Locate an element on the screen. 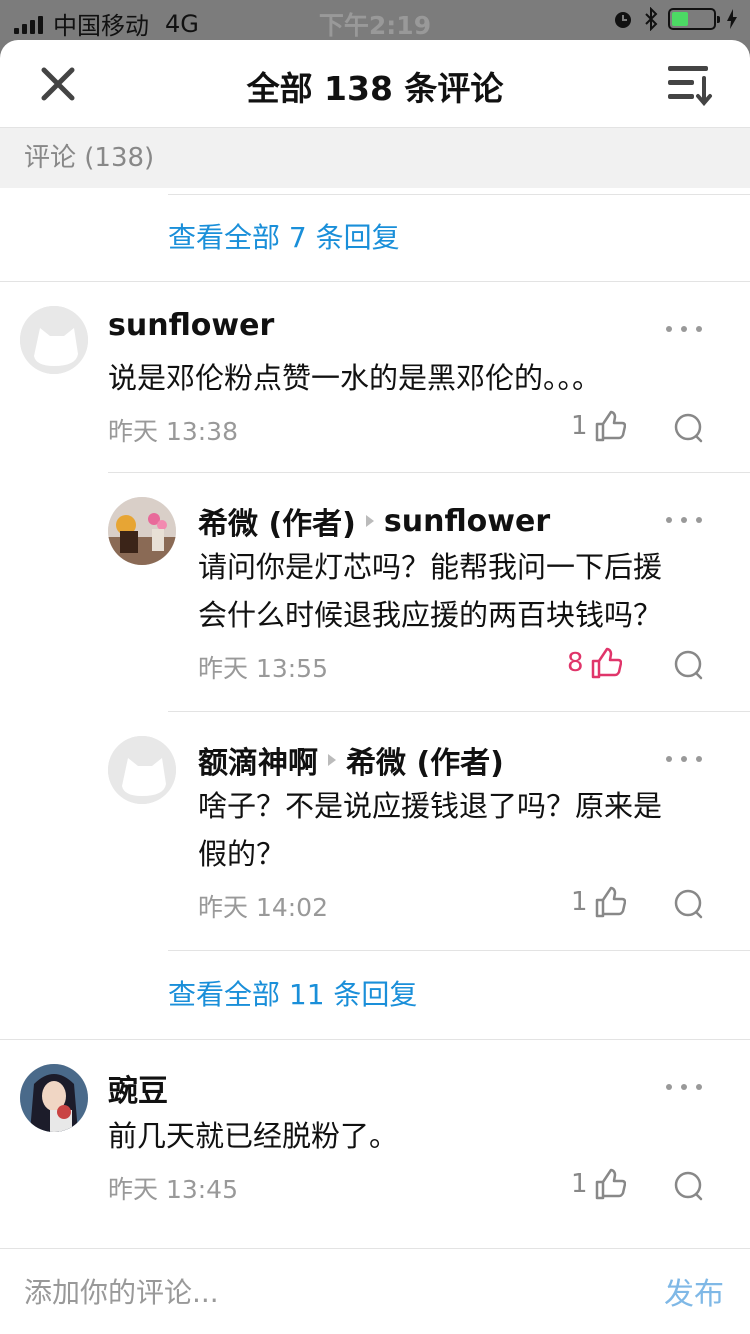 This screenshot has height=1334, width=750. page-title: 全部 138 条评论 is located at coordinates (375, 88).